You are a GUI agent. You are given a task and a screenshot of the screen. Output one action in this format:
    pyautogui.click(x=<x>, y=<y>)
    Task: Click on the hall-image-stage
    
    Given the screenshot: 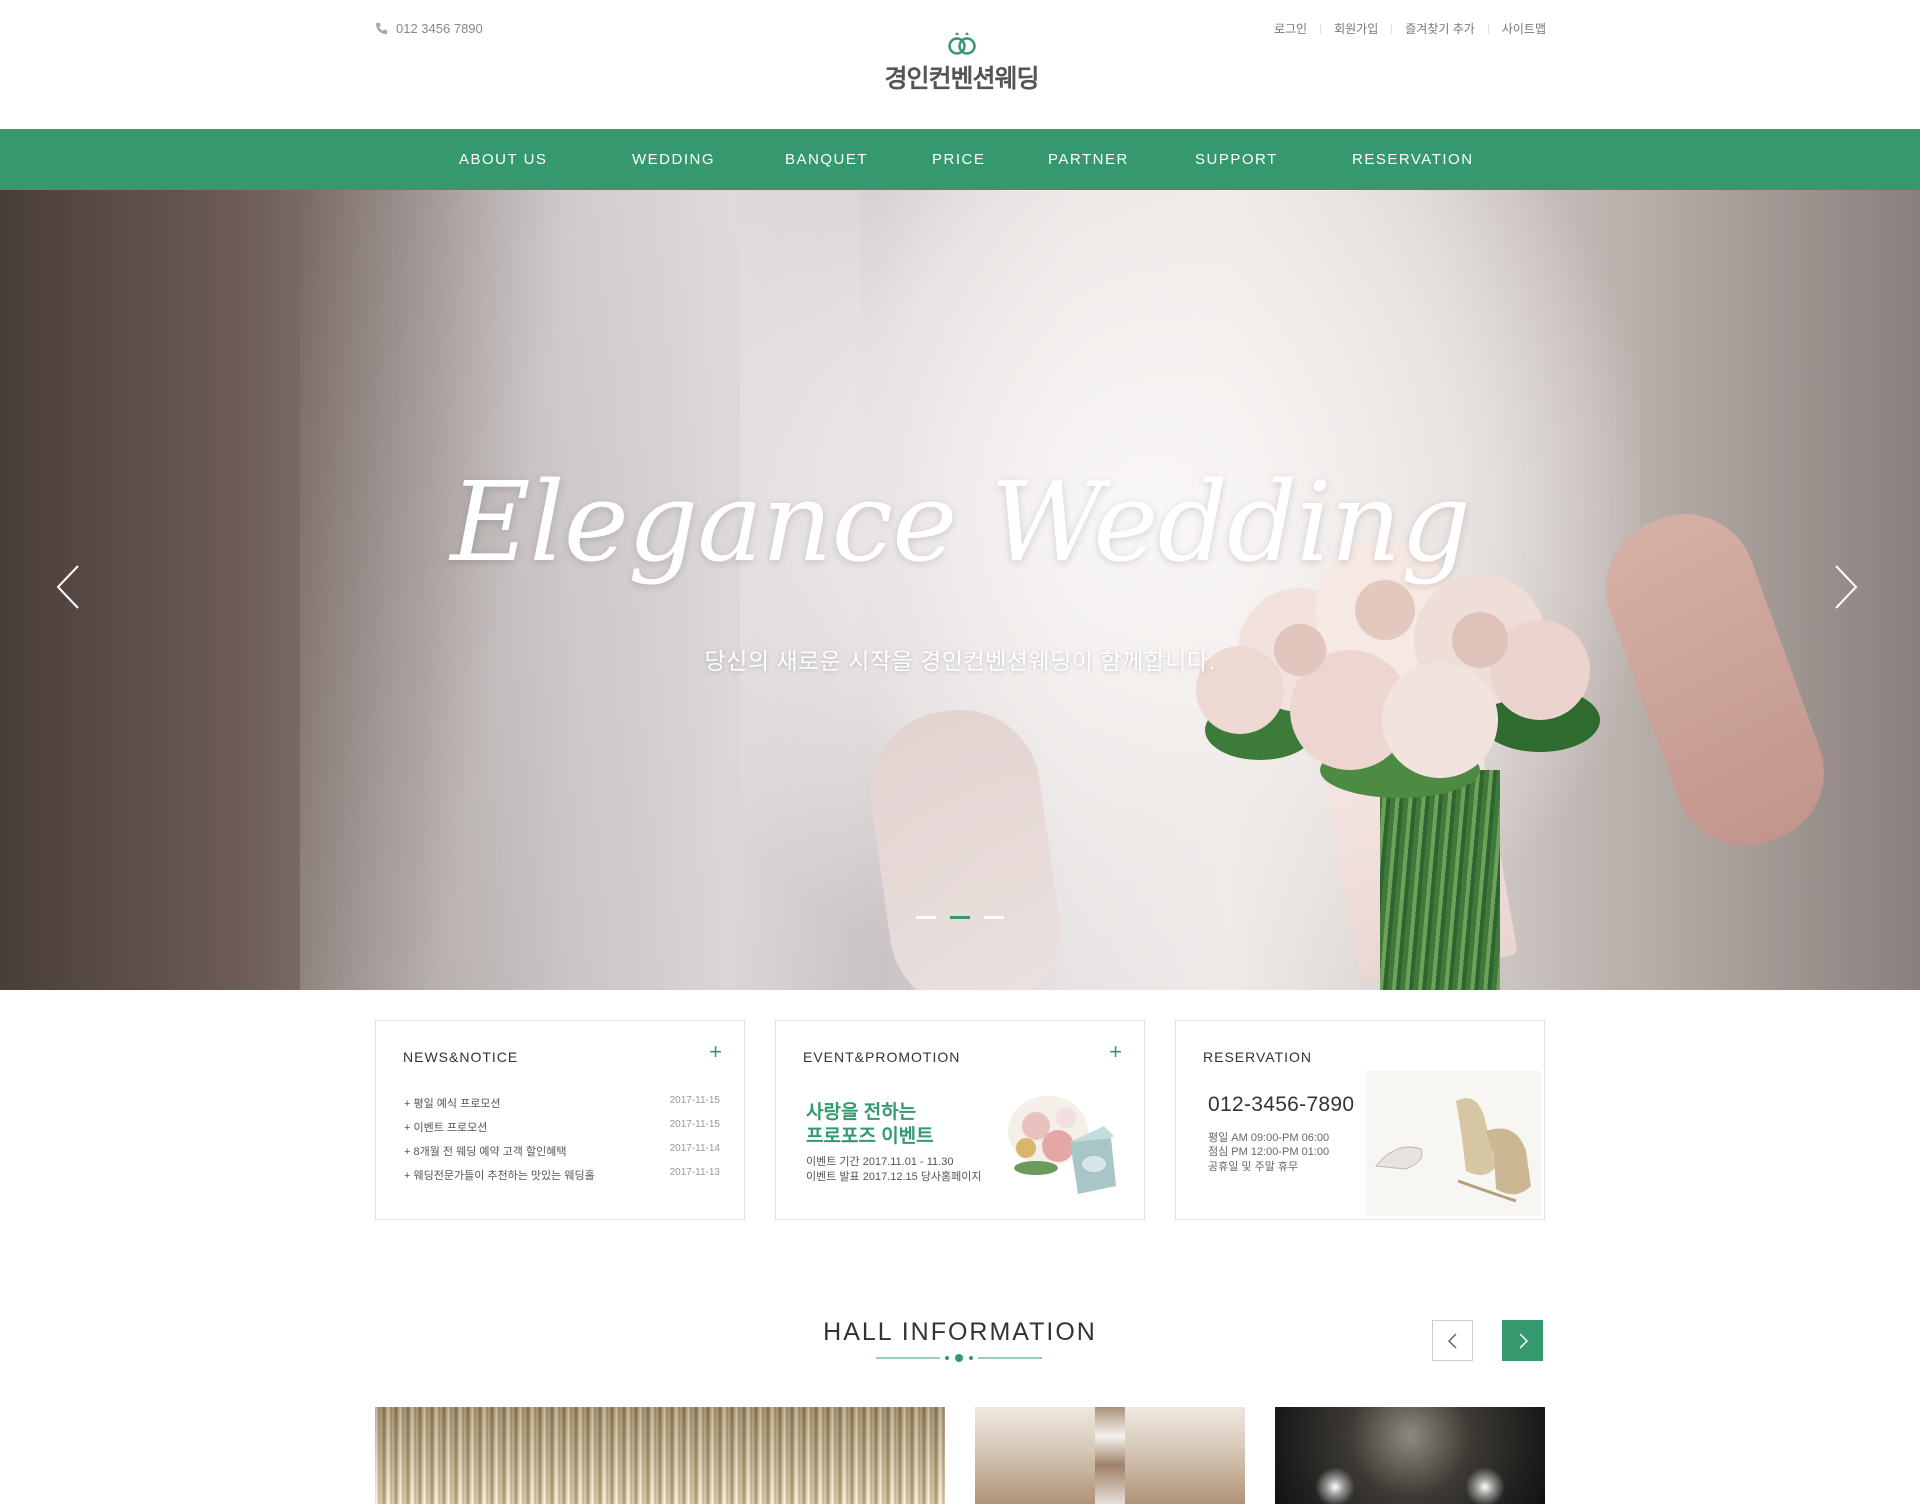 What is the action you would take?
    pyautogui.click(x=1410, y=1455)
    